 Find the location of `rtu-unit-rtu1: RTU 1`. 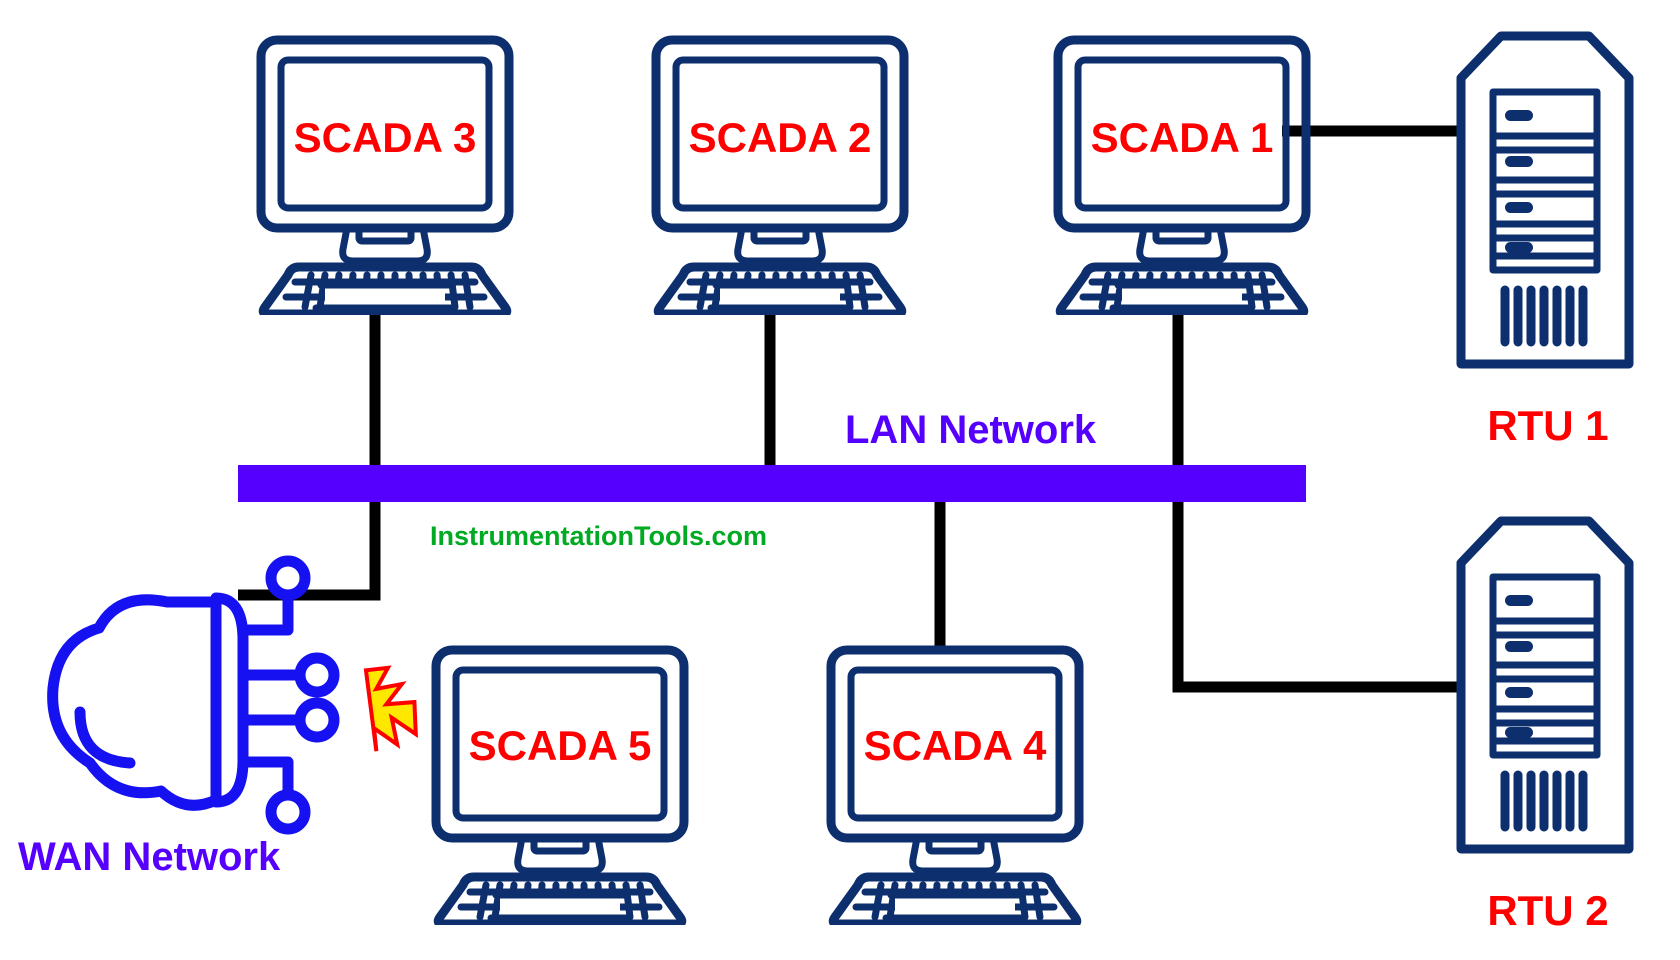

rtu-unit-rtu1: RTU 1 is located at coordinates (1545, 242).